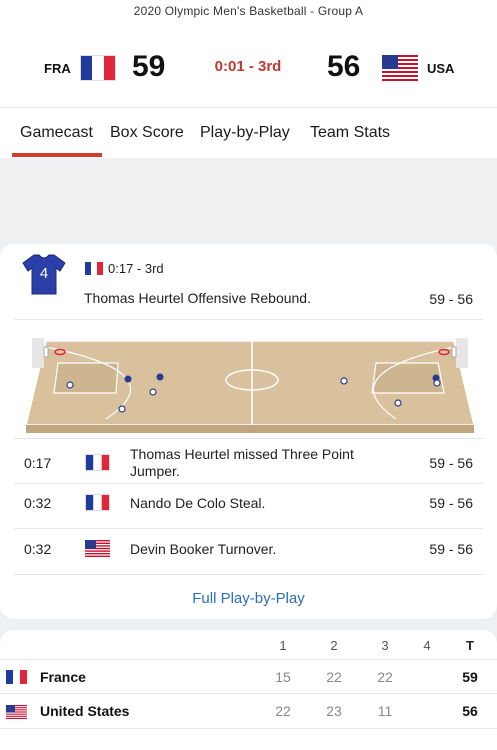 The image size is (497, 750). Describe the element at coordinates (283, 645) in the screenshot. I see `quarter-header: 1` at that location.